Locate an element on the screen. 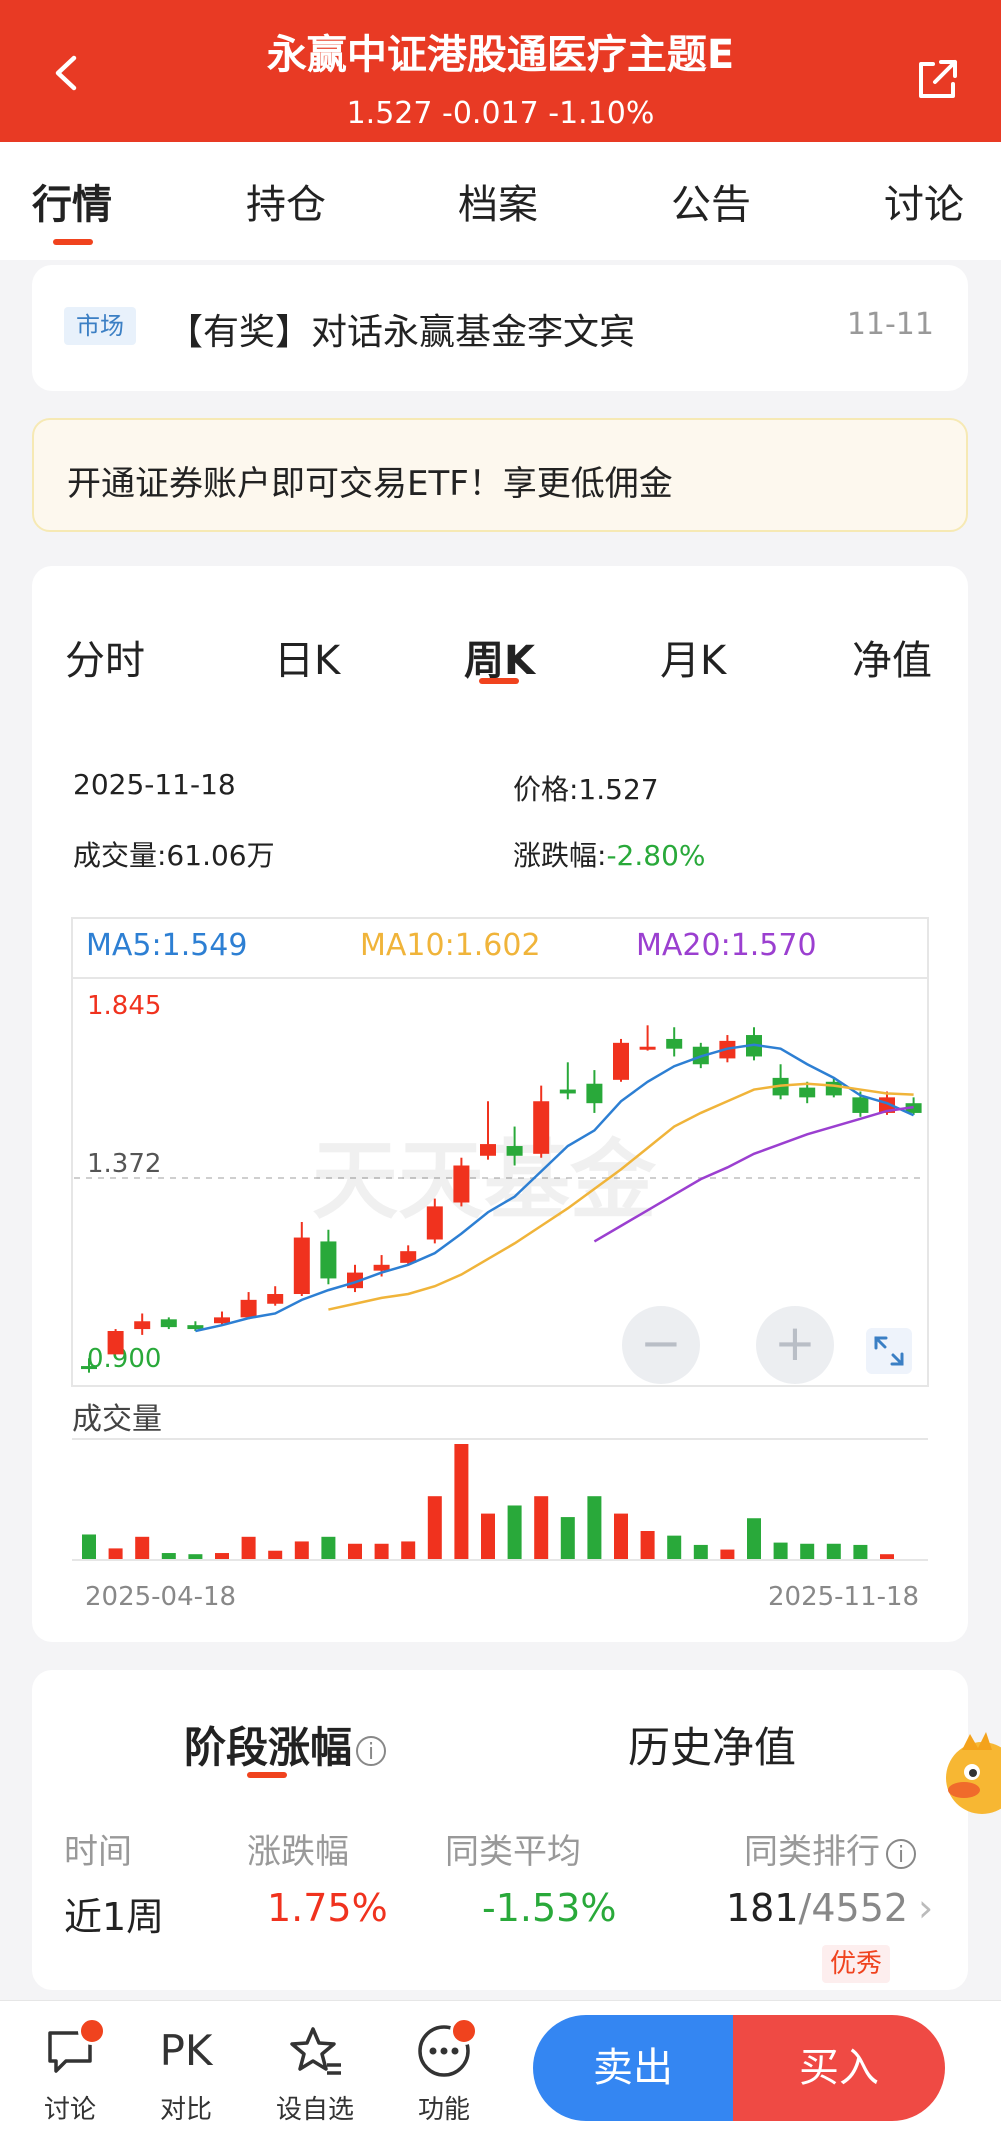  main-tabs: 行情 持仓 档案 公告 讨论 is located at coordinates (500, 201).